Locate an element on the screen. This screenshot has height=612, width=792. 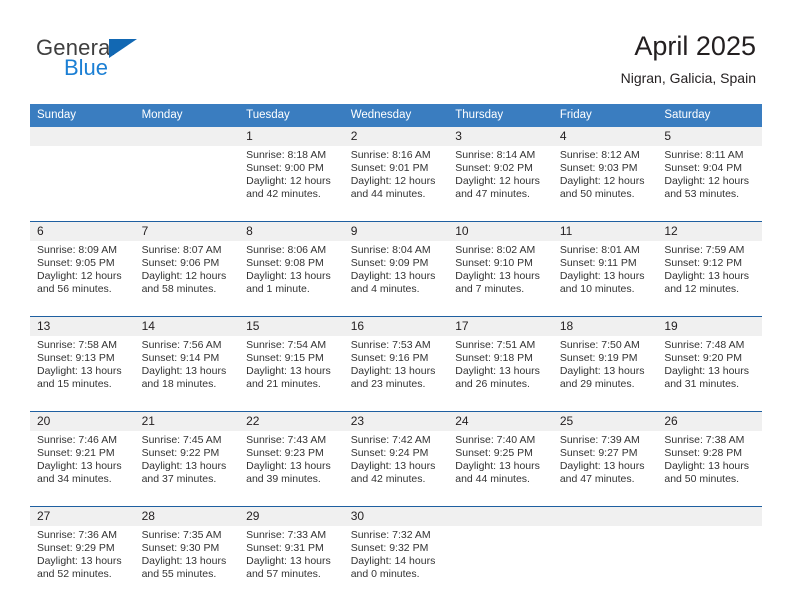
daylight-text-cont: and 23 minutes. is located at coordinates (388, 384).